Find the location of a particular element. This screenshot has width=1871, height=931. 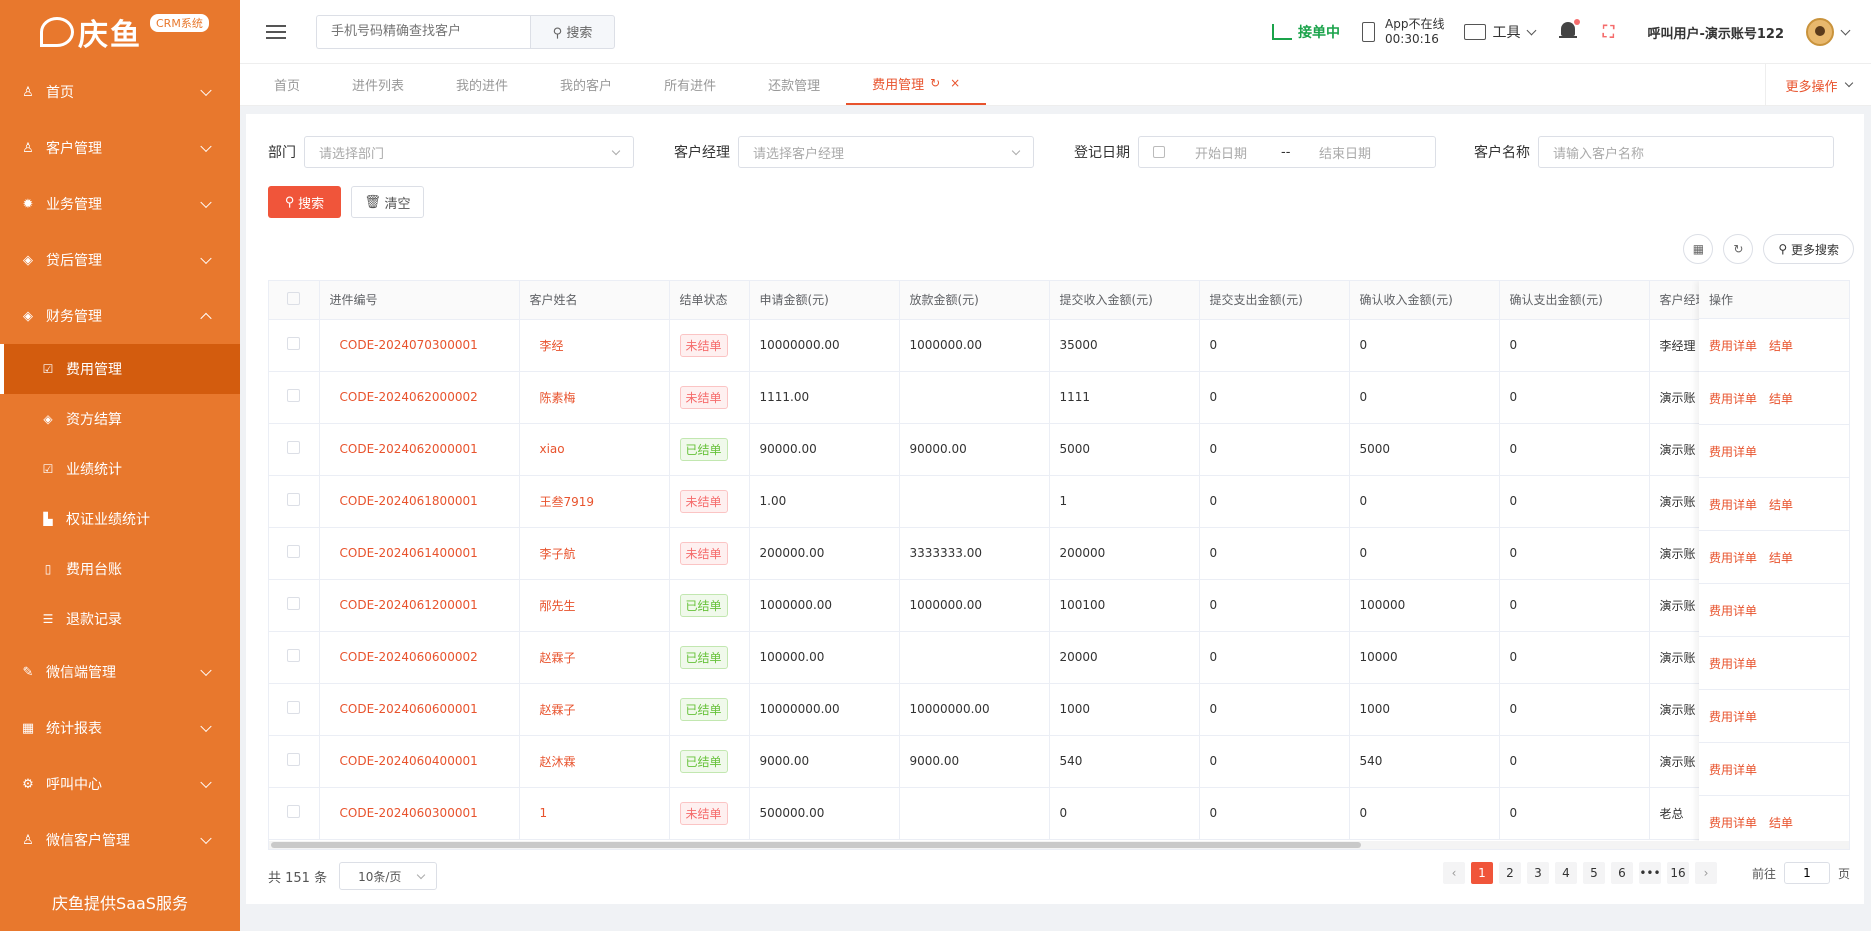

customer-name-link: 王叁7919 is located at coordinates (562, 502).